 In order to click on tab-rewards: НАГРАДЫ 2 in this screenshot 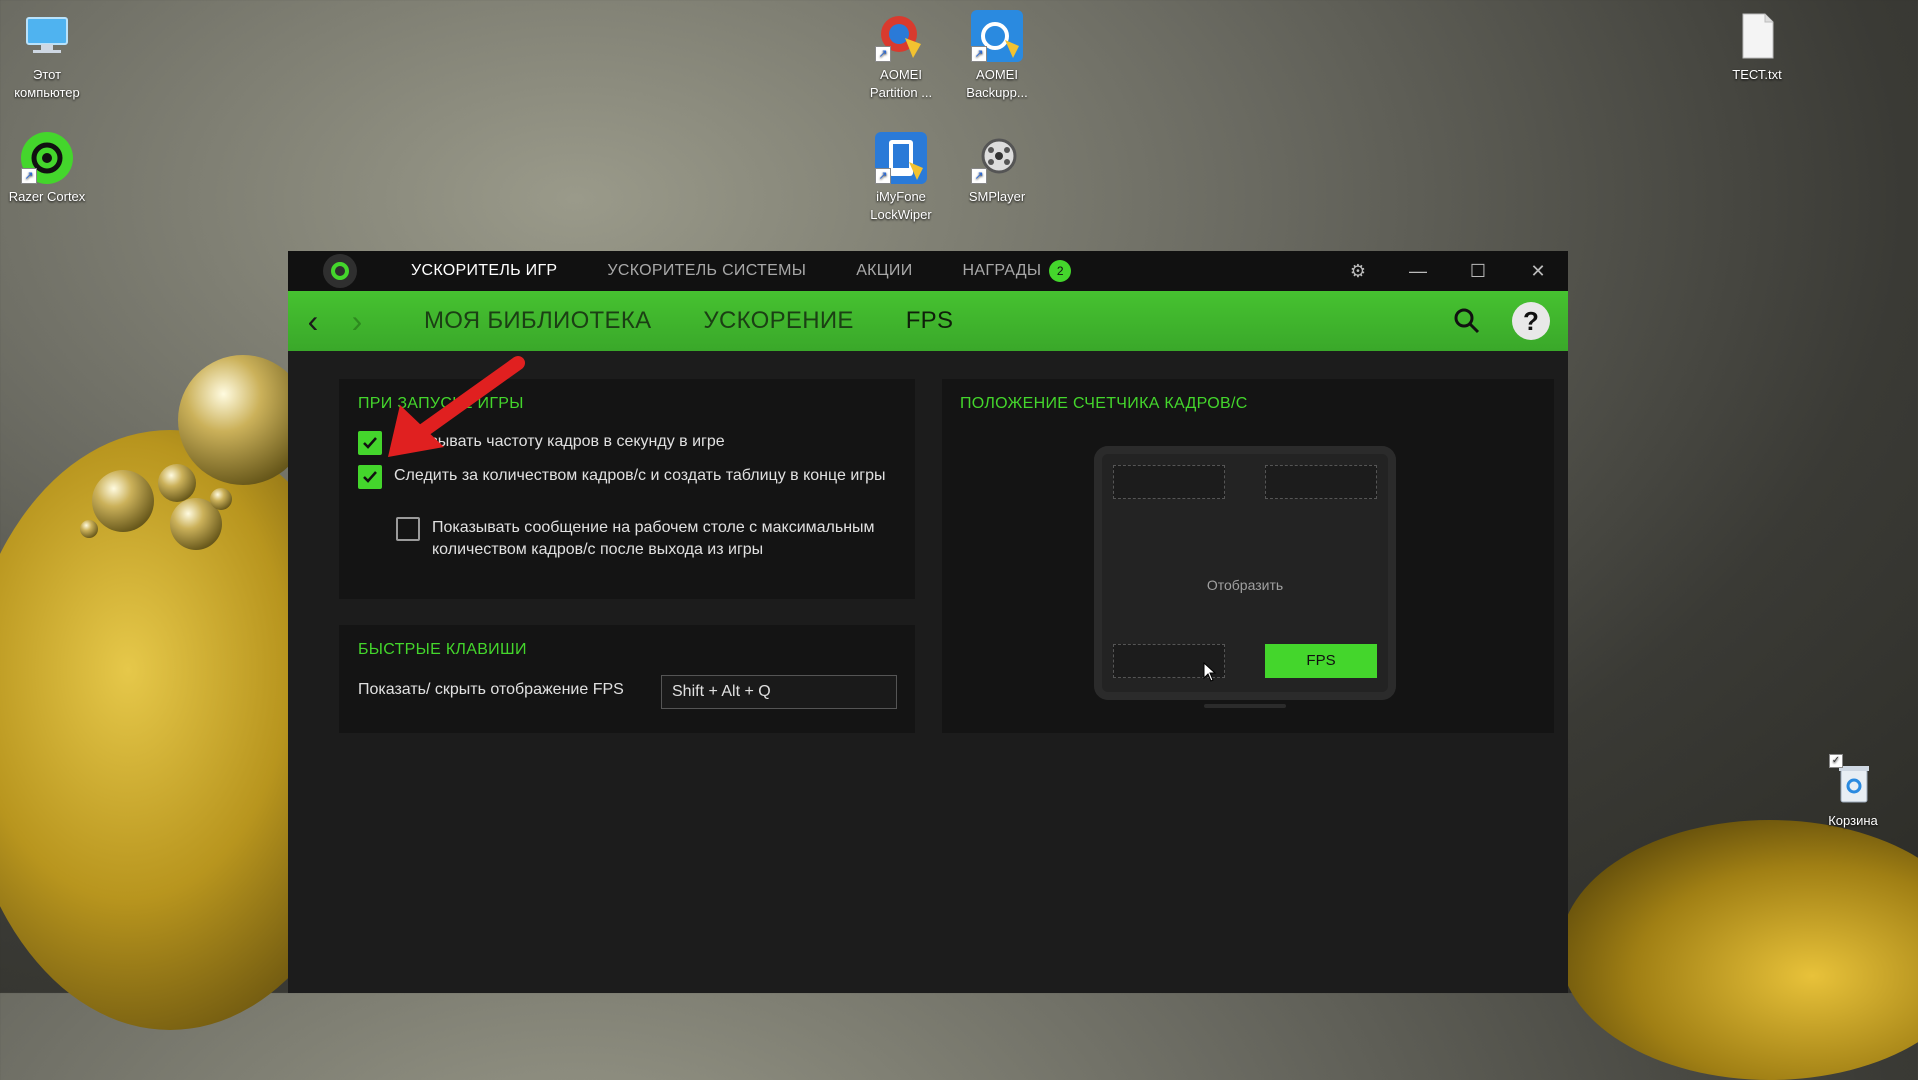, I will do `click(1017, 271)`.